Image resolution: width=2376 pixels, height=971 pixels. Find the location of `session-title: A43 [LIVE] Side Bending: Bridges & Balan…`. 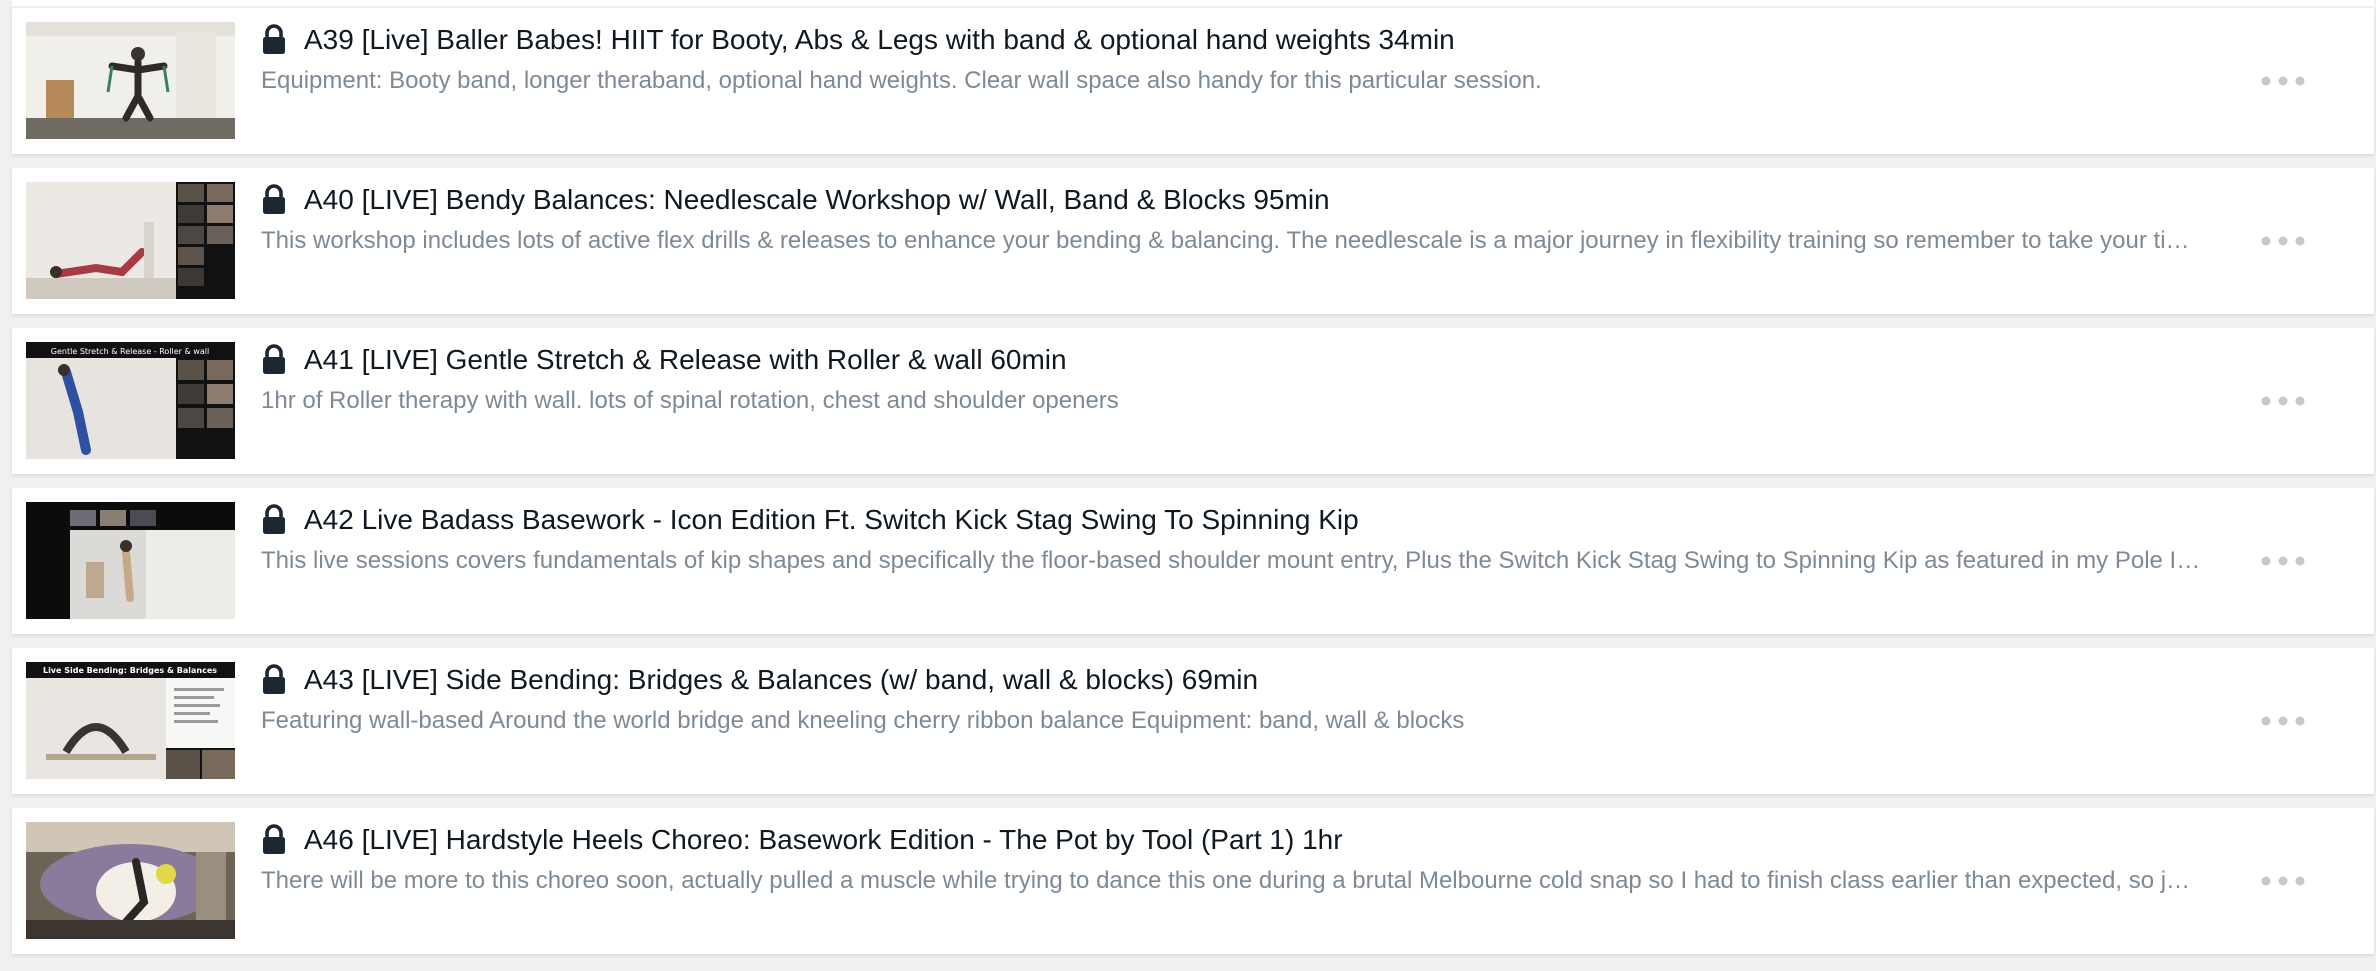

session-title: A43 [LIVE] Side Bending: Bridges & Balan… is located at coordinates (781, 680).